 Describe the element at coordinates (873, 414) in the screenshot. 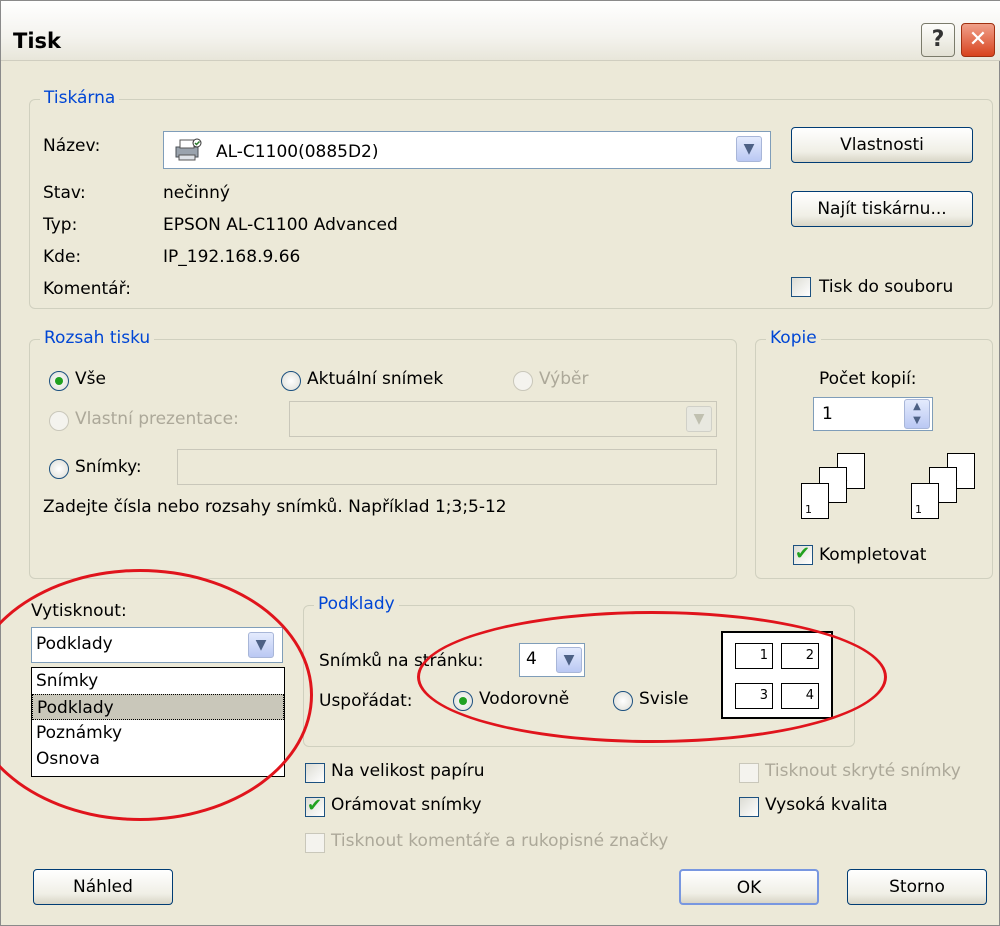

I see `copies-count-input: 1 ▲ ▼` at that location.